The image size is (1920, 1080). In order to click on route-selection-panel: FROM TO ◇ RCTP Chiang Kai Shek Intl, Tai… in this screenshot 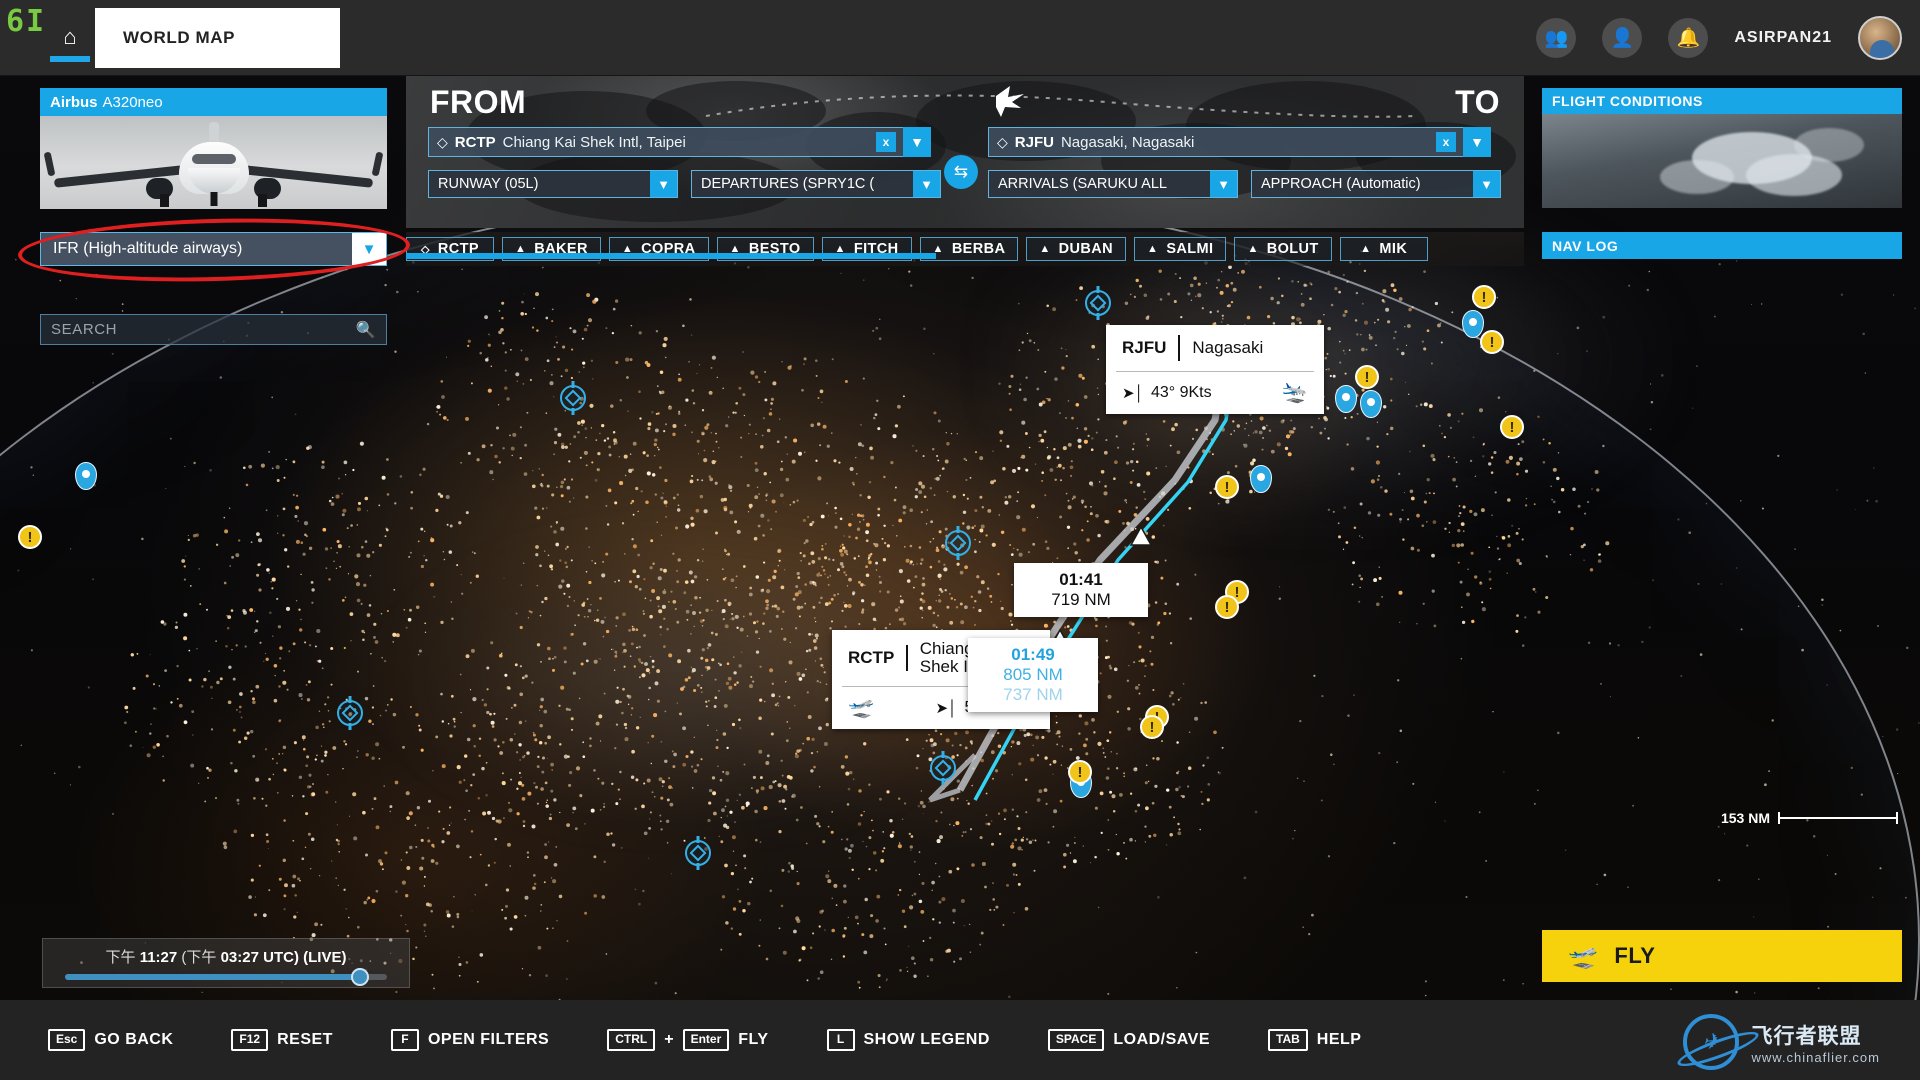, I will do `click(965, 152)`.